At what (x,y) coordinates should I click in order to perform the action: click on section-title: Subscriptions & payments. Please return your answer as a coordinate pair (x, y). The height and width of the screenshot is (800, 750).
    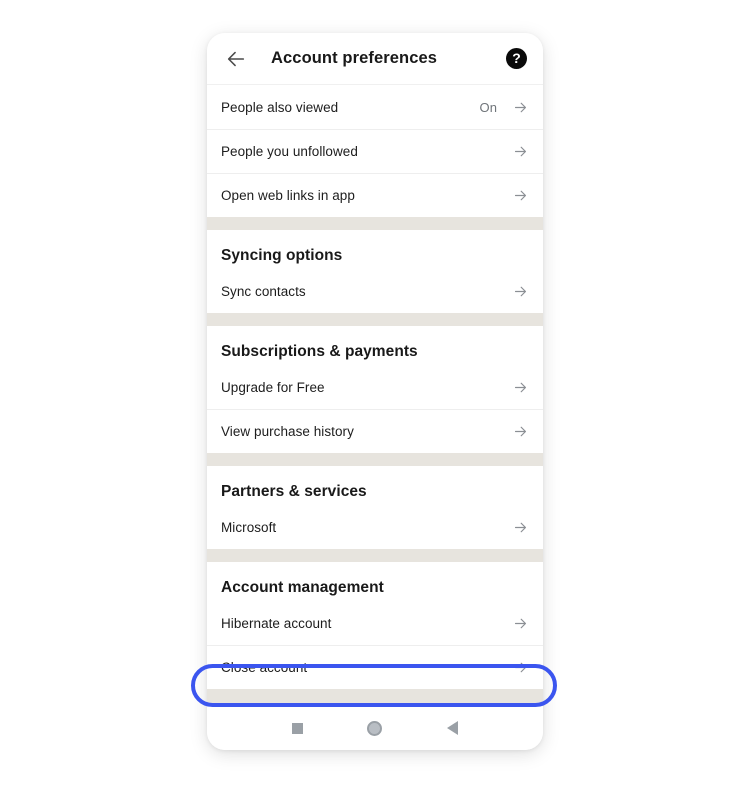
    Looking at the image, I should click on (319, 351).